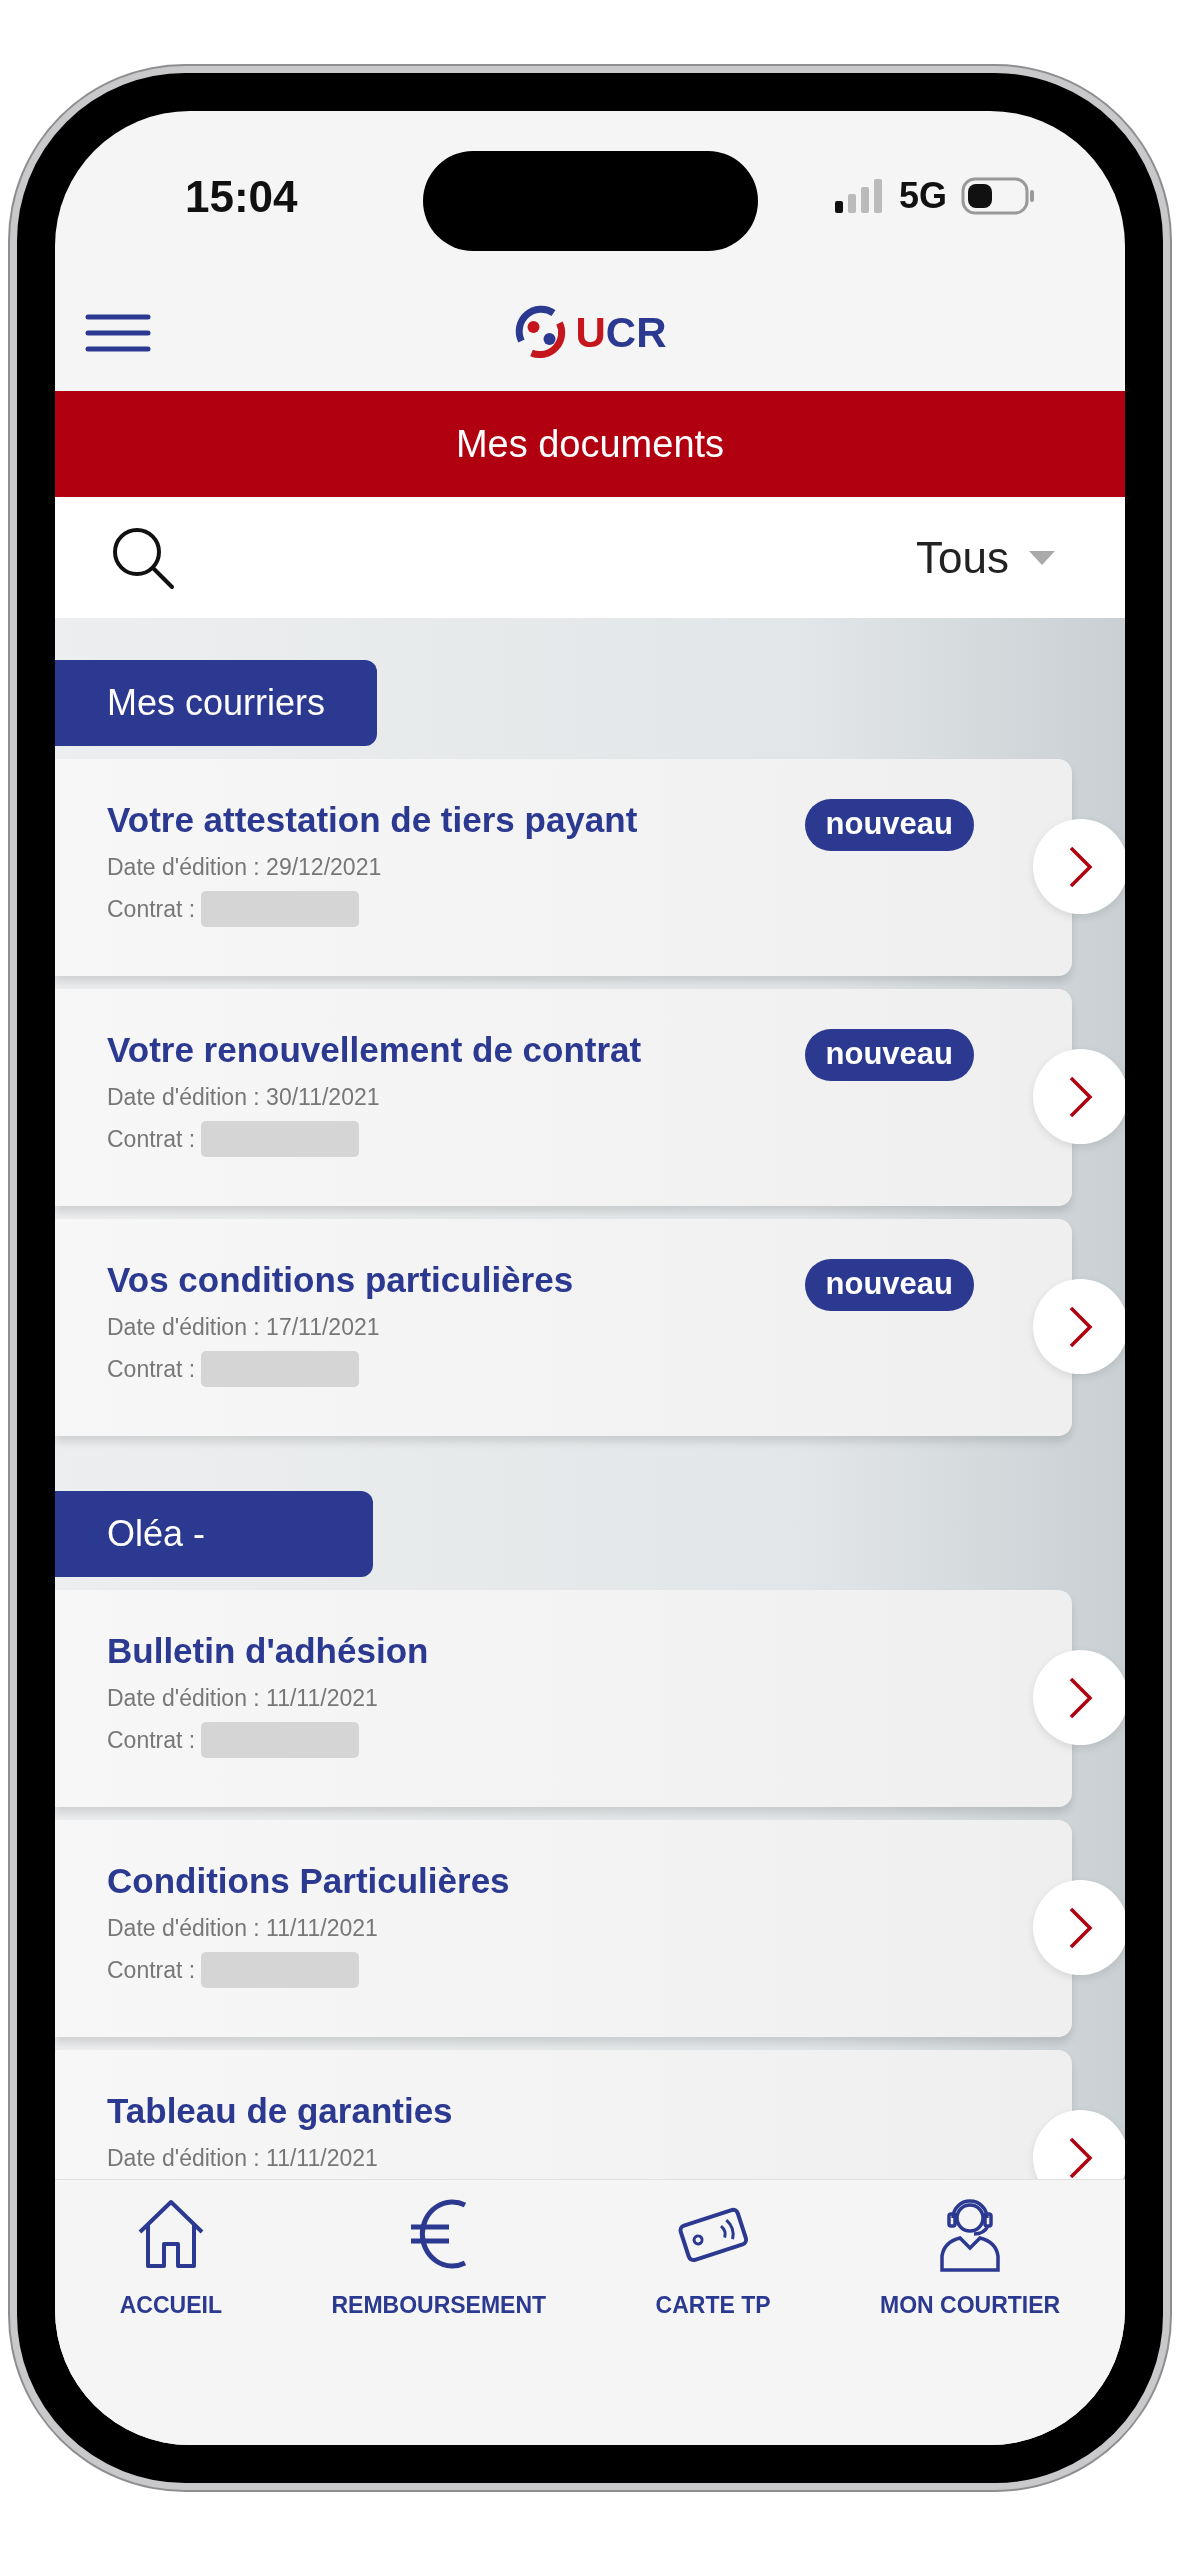 The image size is (1179, 2556). What do you see at coordinates (216, 703) in the screenshot?
I see `section-header: Mes courriers` at bounding box center [216, 703].